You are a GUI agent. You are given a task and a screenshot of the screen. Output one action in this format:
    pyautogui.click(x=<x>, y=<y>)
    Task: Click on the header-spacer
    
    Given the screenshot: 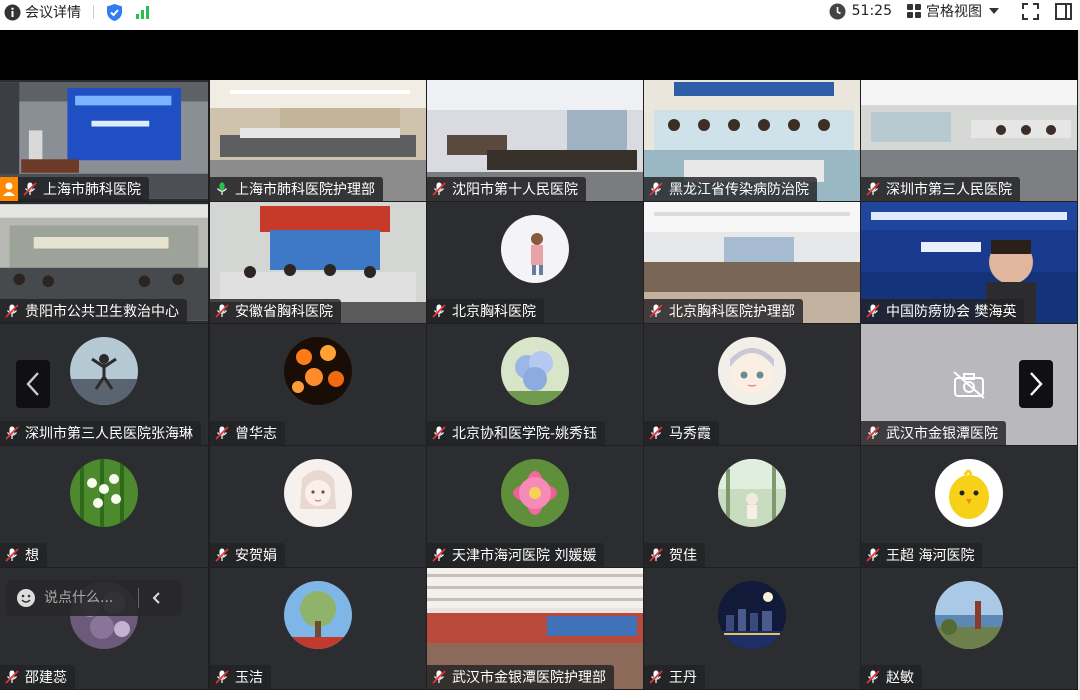 What is the action you would take?
    pyautogui.click(x=539, y=55)
    